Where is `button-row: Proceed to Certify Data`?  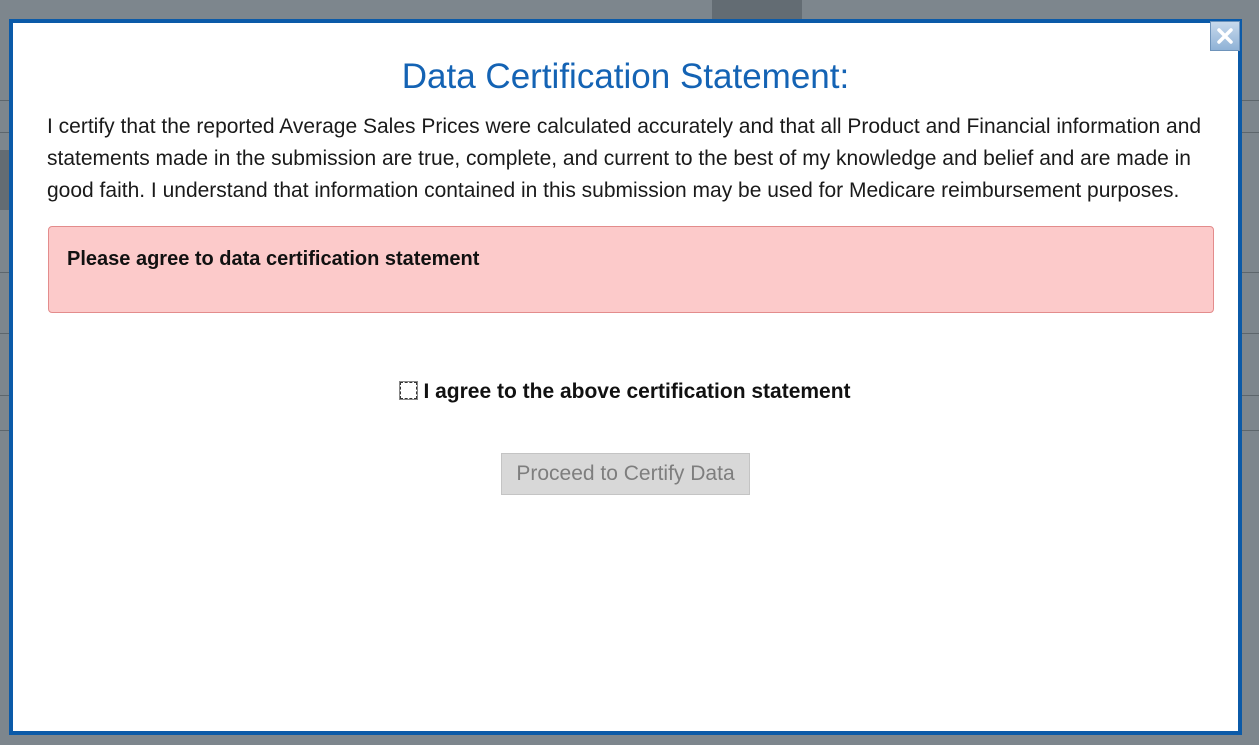
button-row: Proceed to Certify Data is located at coordinates (625, 474).